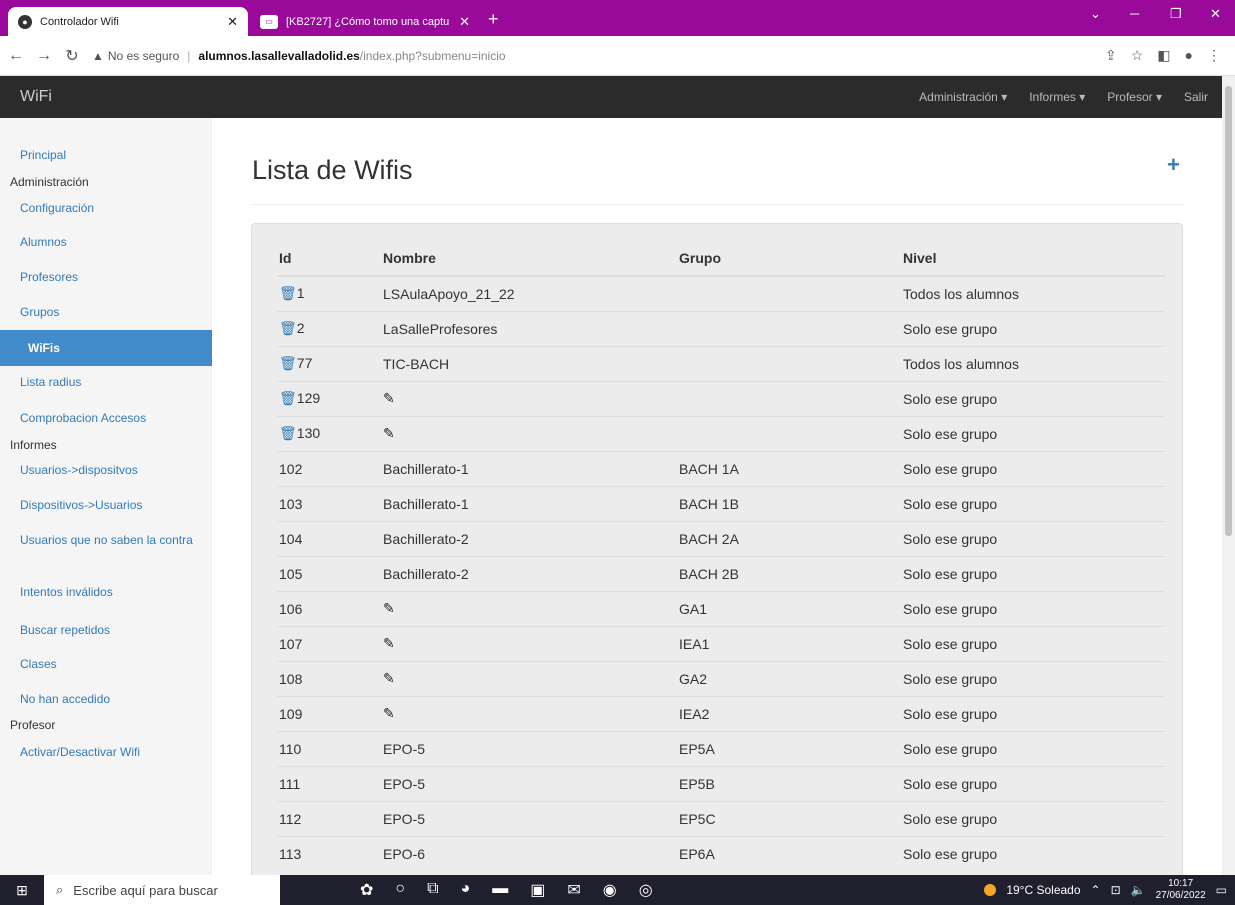 The height and width of the screenshot is (905, 1235). I want to click on page-scrollbar, so click(1228, 475).